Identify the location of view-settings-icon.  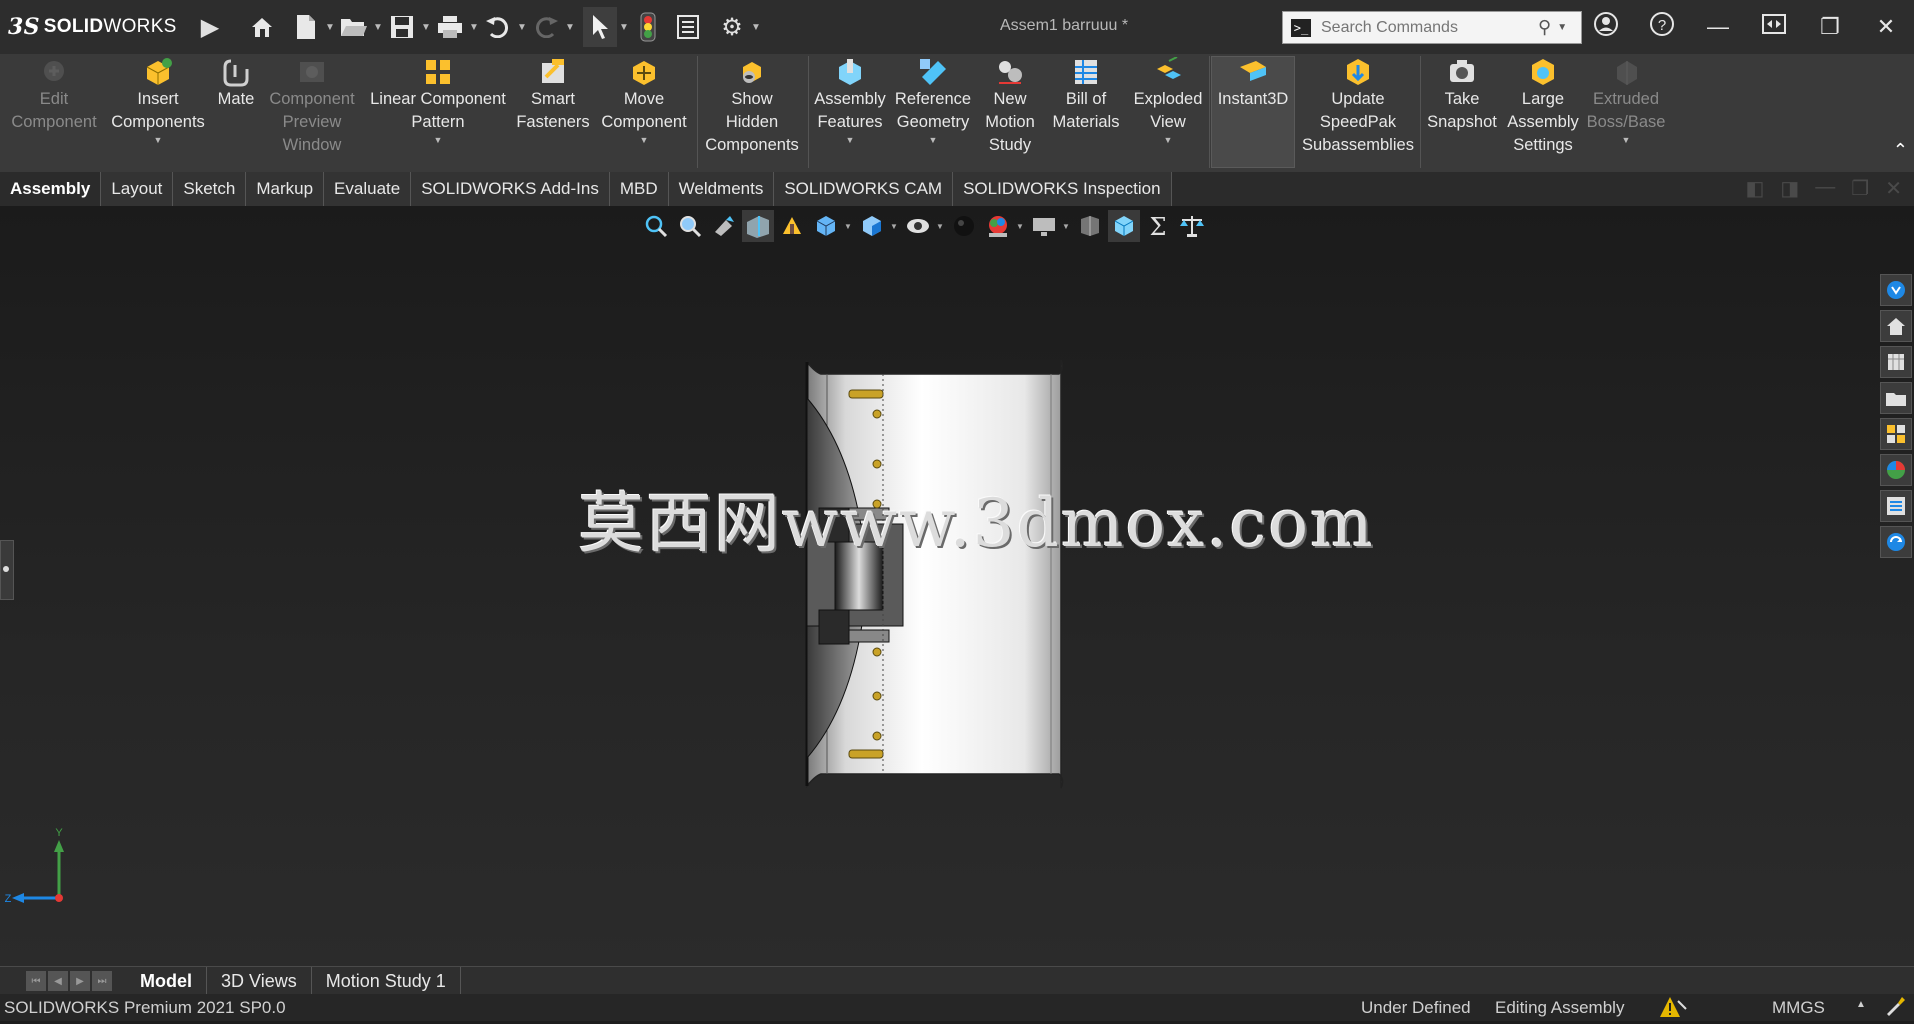
(1044, 226).